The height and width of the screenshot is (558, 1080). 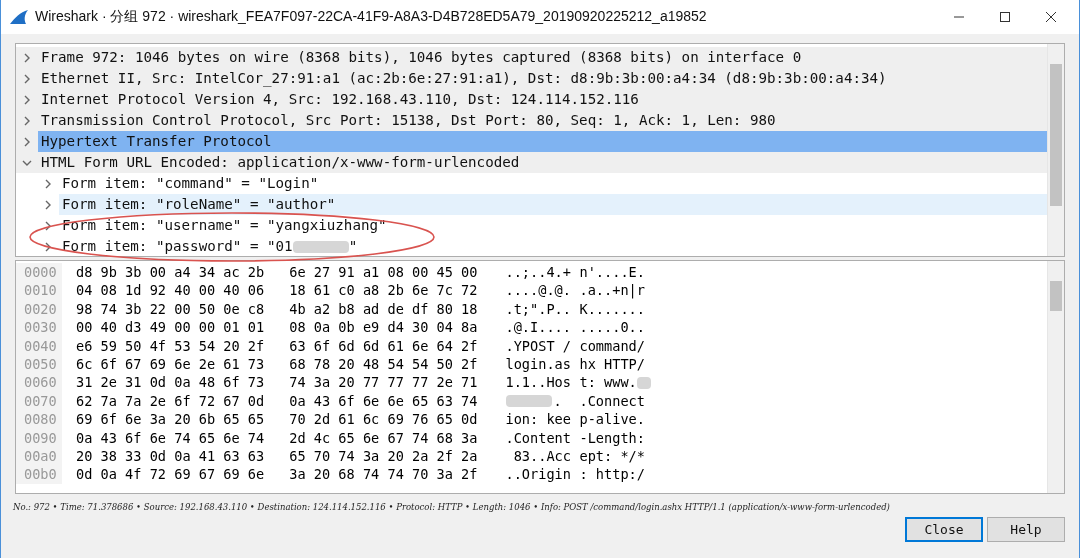 I want to click on ascii-text: .YPOST /, so click(x=538, y=345).